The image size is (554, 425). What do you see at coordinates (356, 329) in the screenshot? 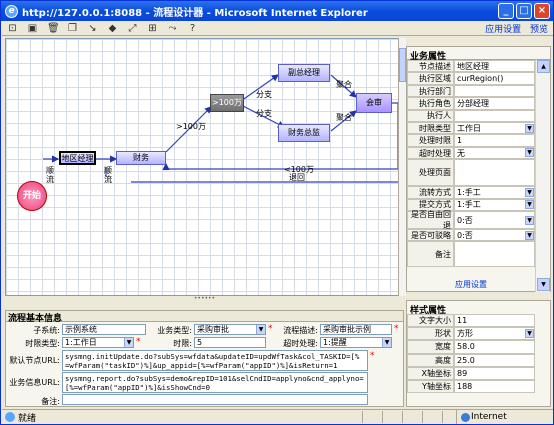
I see `flowdesc-field: 采购审批示例` at bounding box center [356, 329].